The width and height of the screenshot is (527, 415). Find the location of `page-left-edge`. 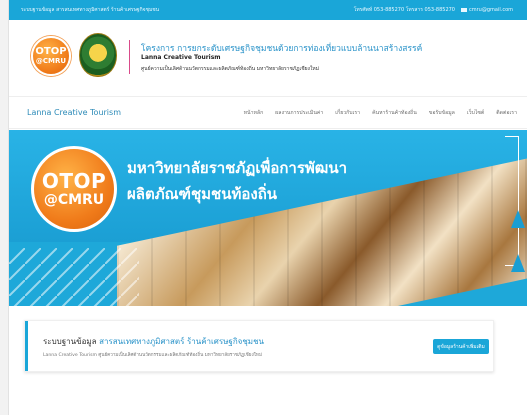

page-left-edge is located at coordinates (4, 207).